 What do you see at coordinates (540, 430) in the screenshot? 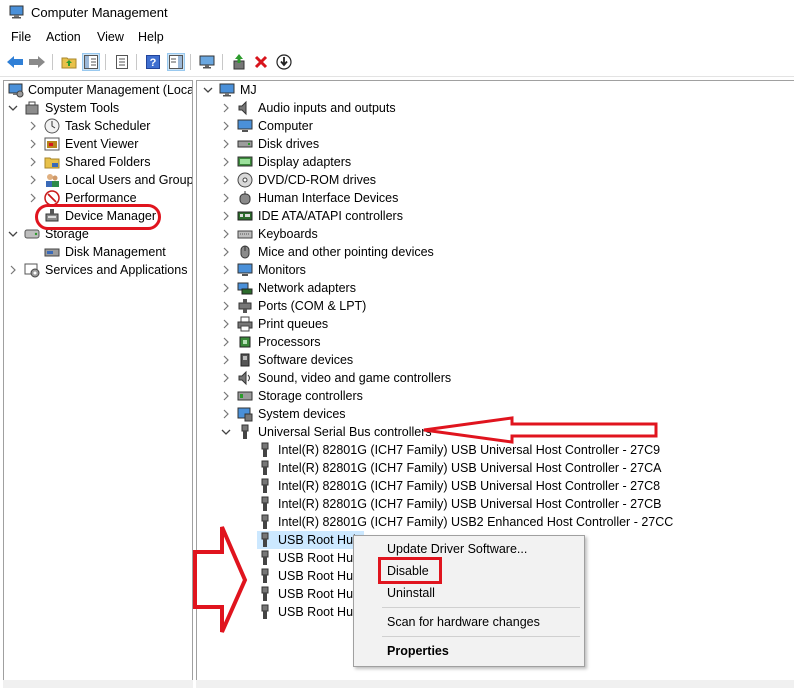
I see `arrow-to-usb-controllers-annotation` at bounding box center [540, 430].